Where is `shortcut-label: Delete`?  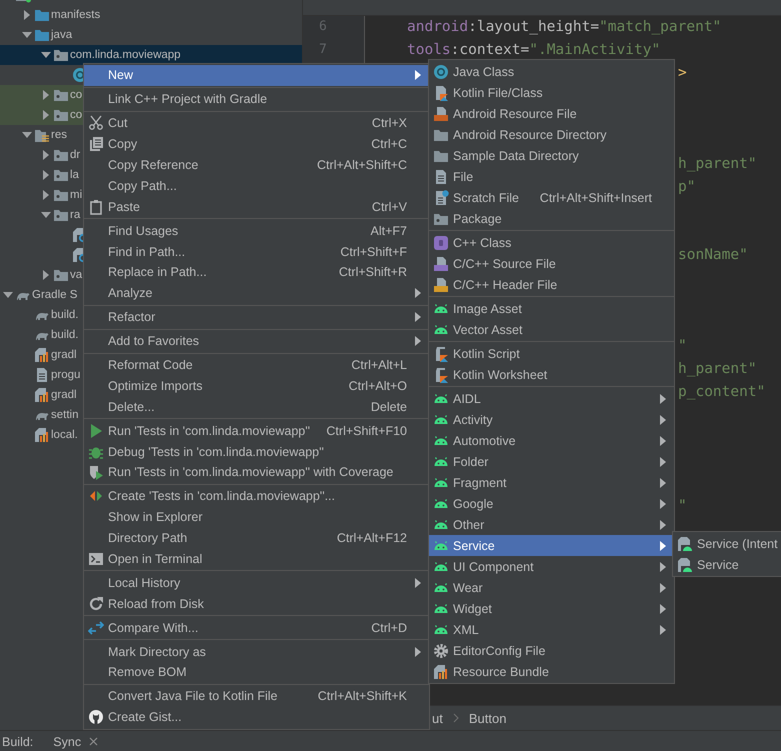 shortcut-label: Delete is located at coordinates (388, 407).